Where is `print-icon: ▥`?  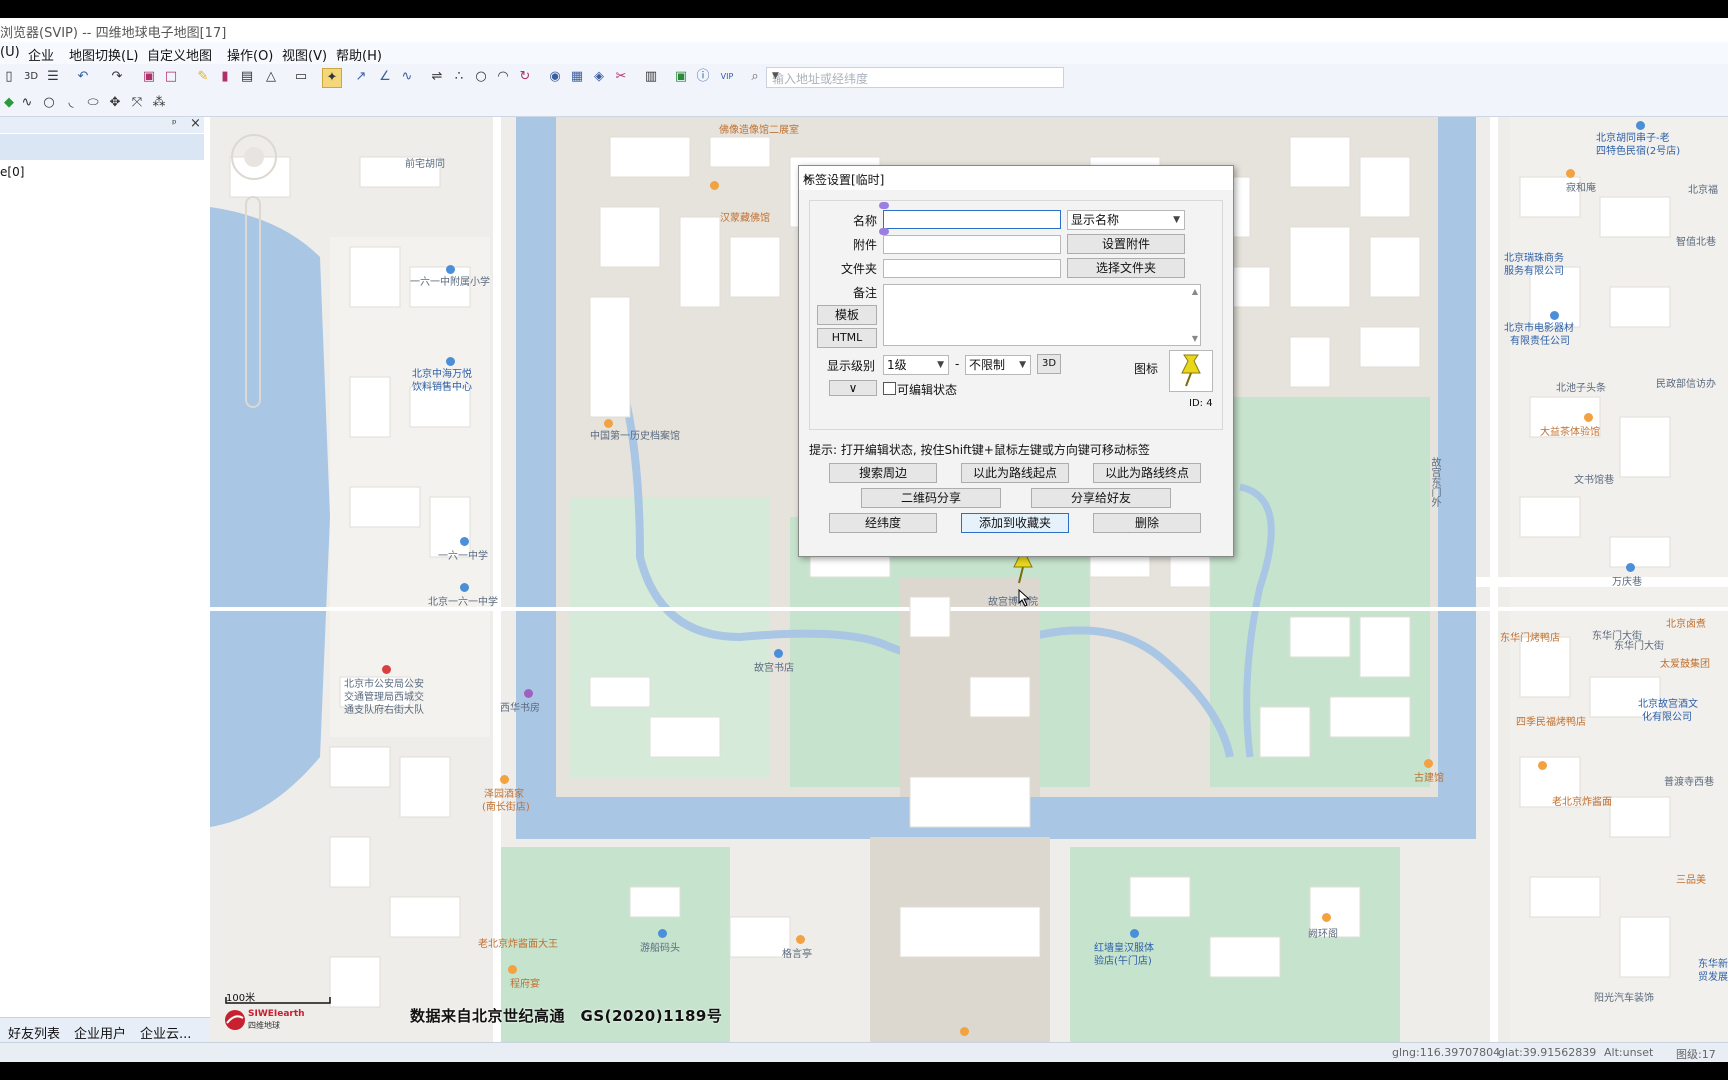
print-icon: ▥ is located at coordinates (651, 77).